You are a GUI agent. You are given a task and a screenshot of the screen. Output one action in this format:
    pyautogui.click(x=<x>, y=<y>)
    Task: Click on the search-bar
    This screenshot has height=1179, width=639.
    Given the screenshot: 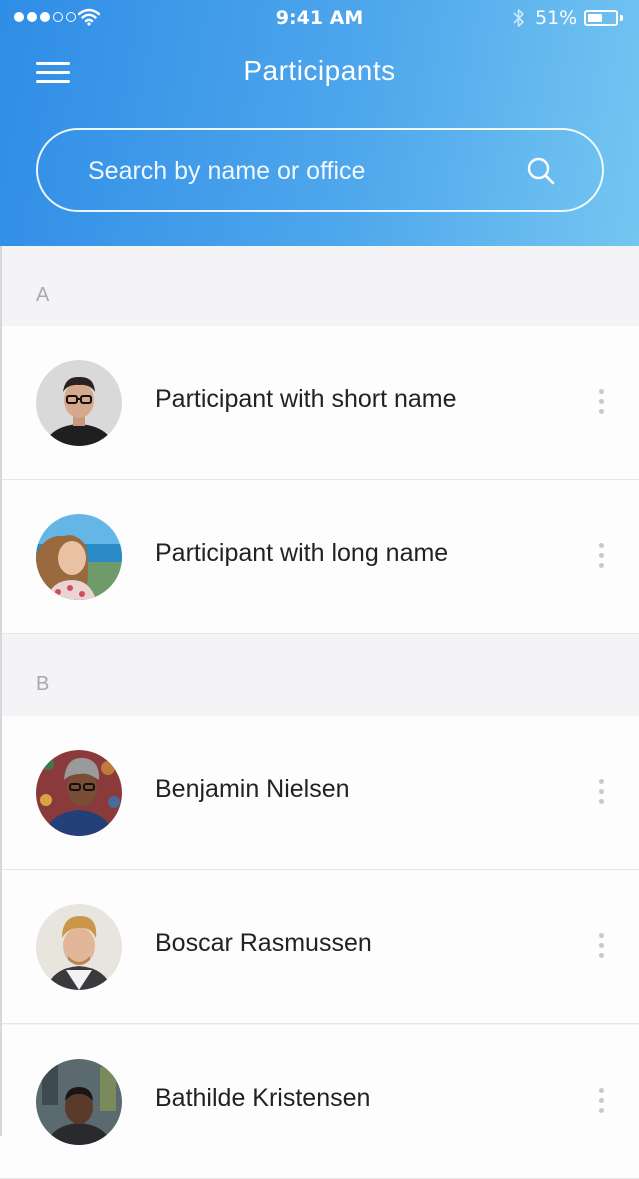 What is the action you would take?
    pyautogui.click(x=320, y=170)
    